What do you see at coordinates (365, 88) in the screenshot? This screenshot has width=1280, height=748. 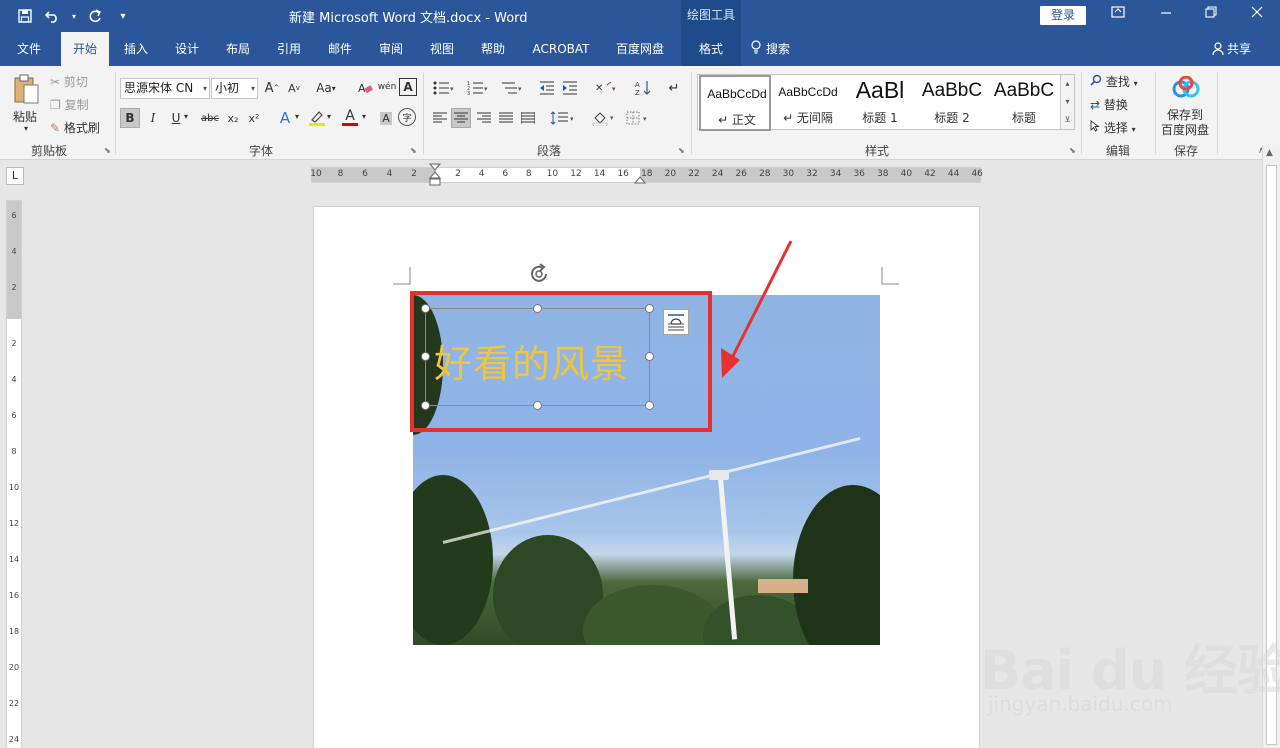 I see `clear-formatting-icon: A` at bounding box center [365, 88].